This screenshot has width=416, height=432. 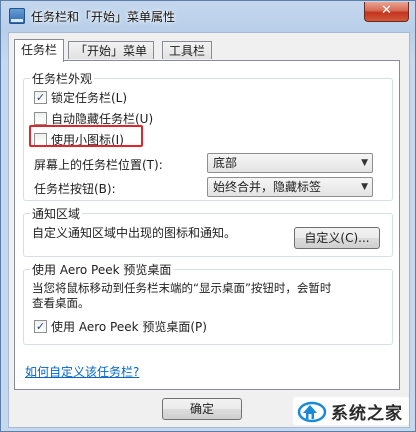 I want to click on auto-hide-checkbox, so click(x=40, y=118).